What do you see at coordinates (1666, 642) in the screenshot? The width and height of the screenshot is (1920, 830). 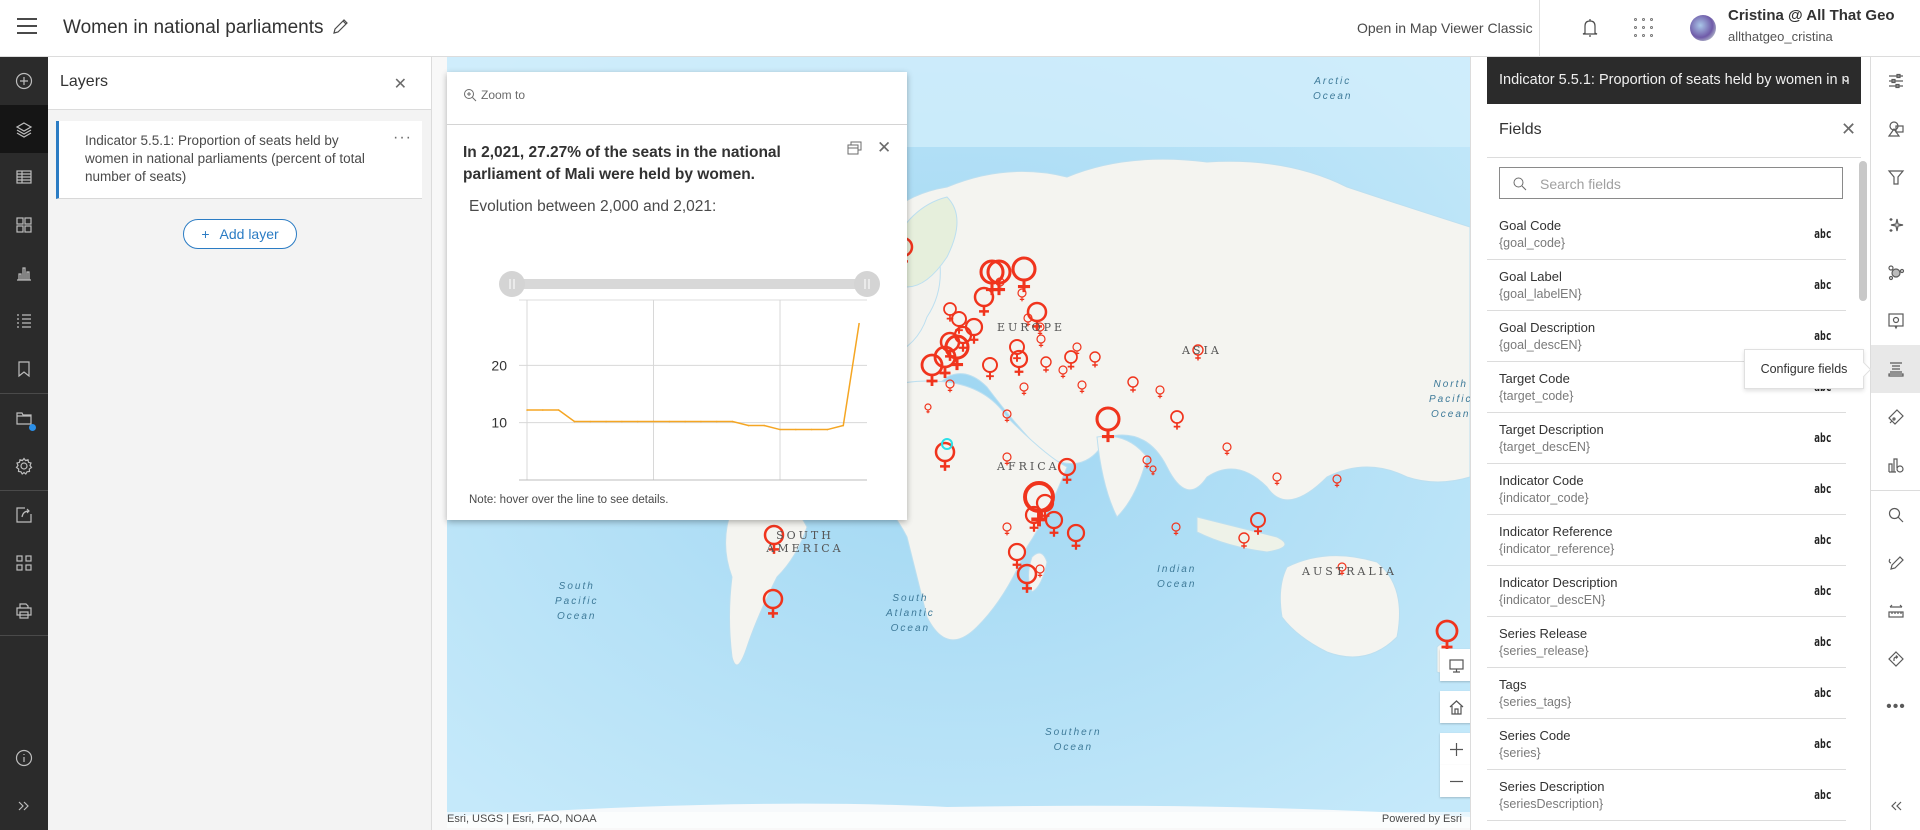 I see `field-row: Series Release {series_release} abc` at bounding box center [1666, 642].